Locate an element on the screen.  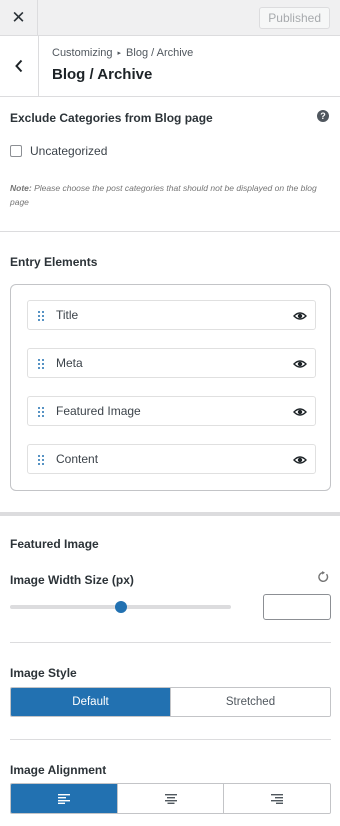
entry-item-label: Content is located at coordinates (77, 459).